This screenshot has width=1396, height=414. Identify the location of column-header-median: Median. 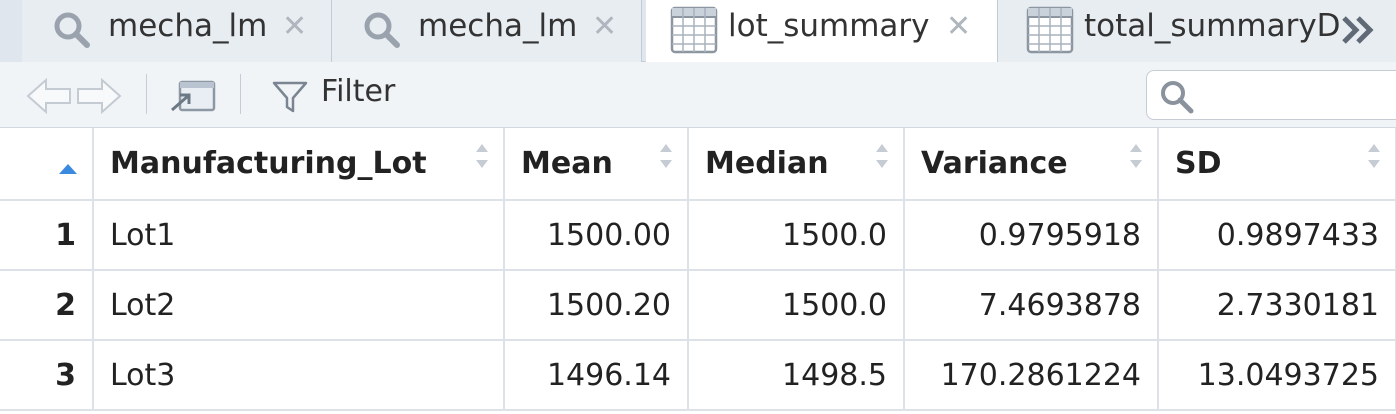
(796, 164).